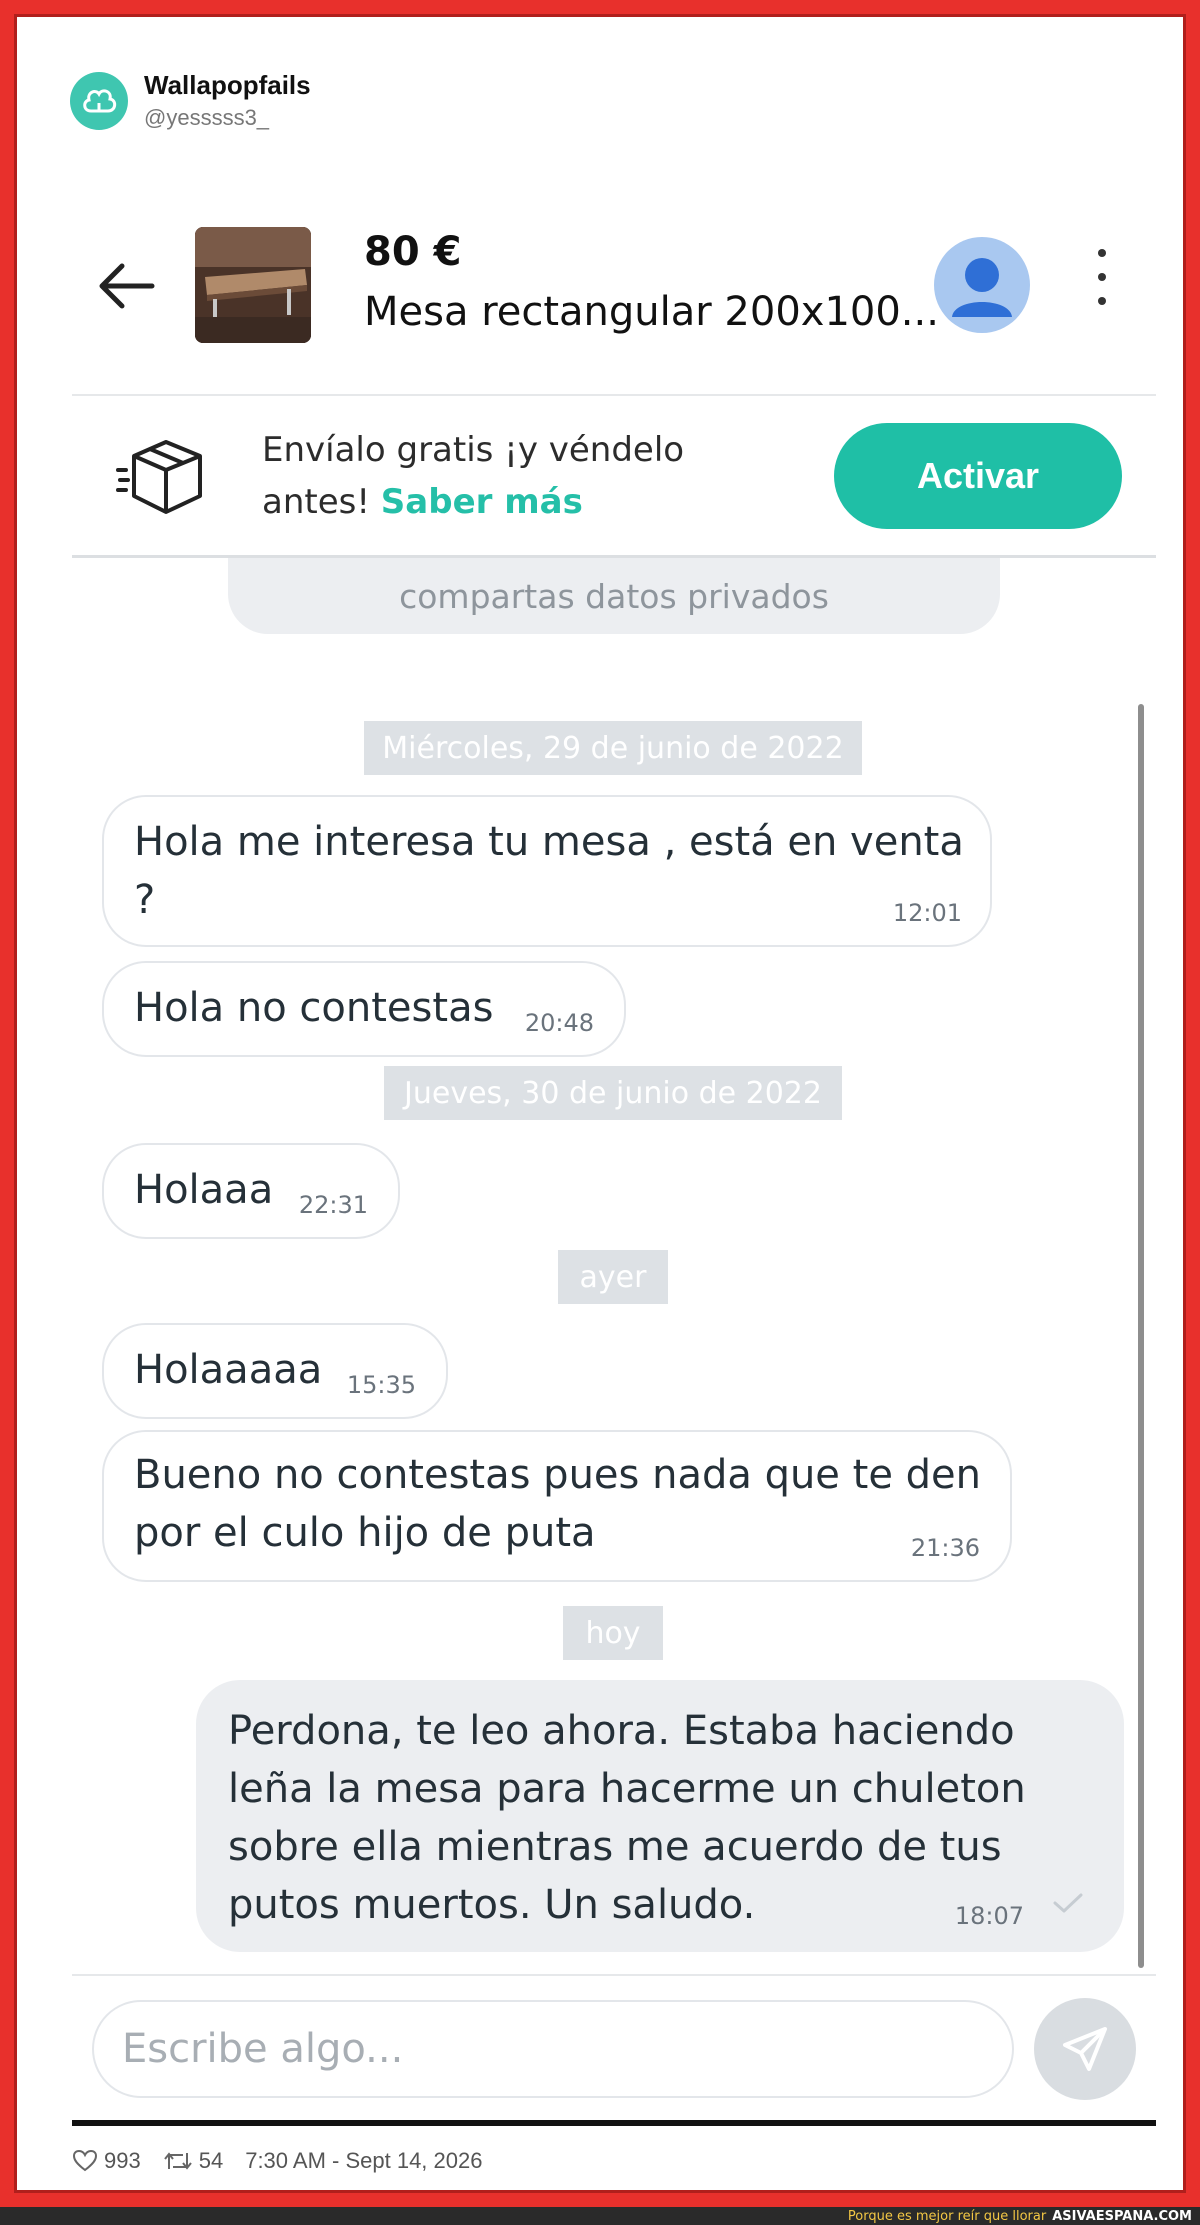 The width and height of the screenshot is (1200, 2225). What do you see at coordinates (1122, 2216) in the screenshot?
I see `watermark-site: ASIVAESPANA.COM` at bounding box center [1122, 2216].